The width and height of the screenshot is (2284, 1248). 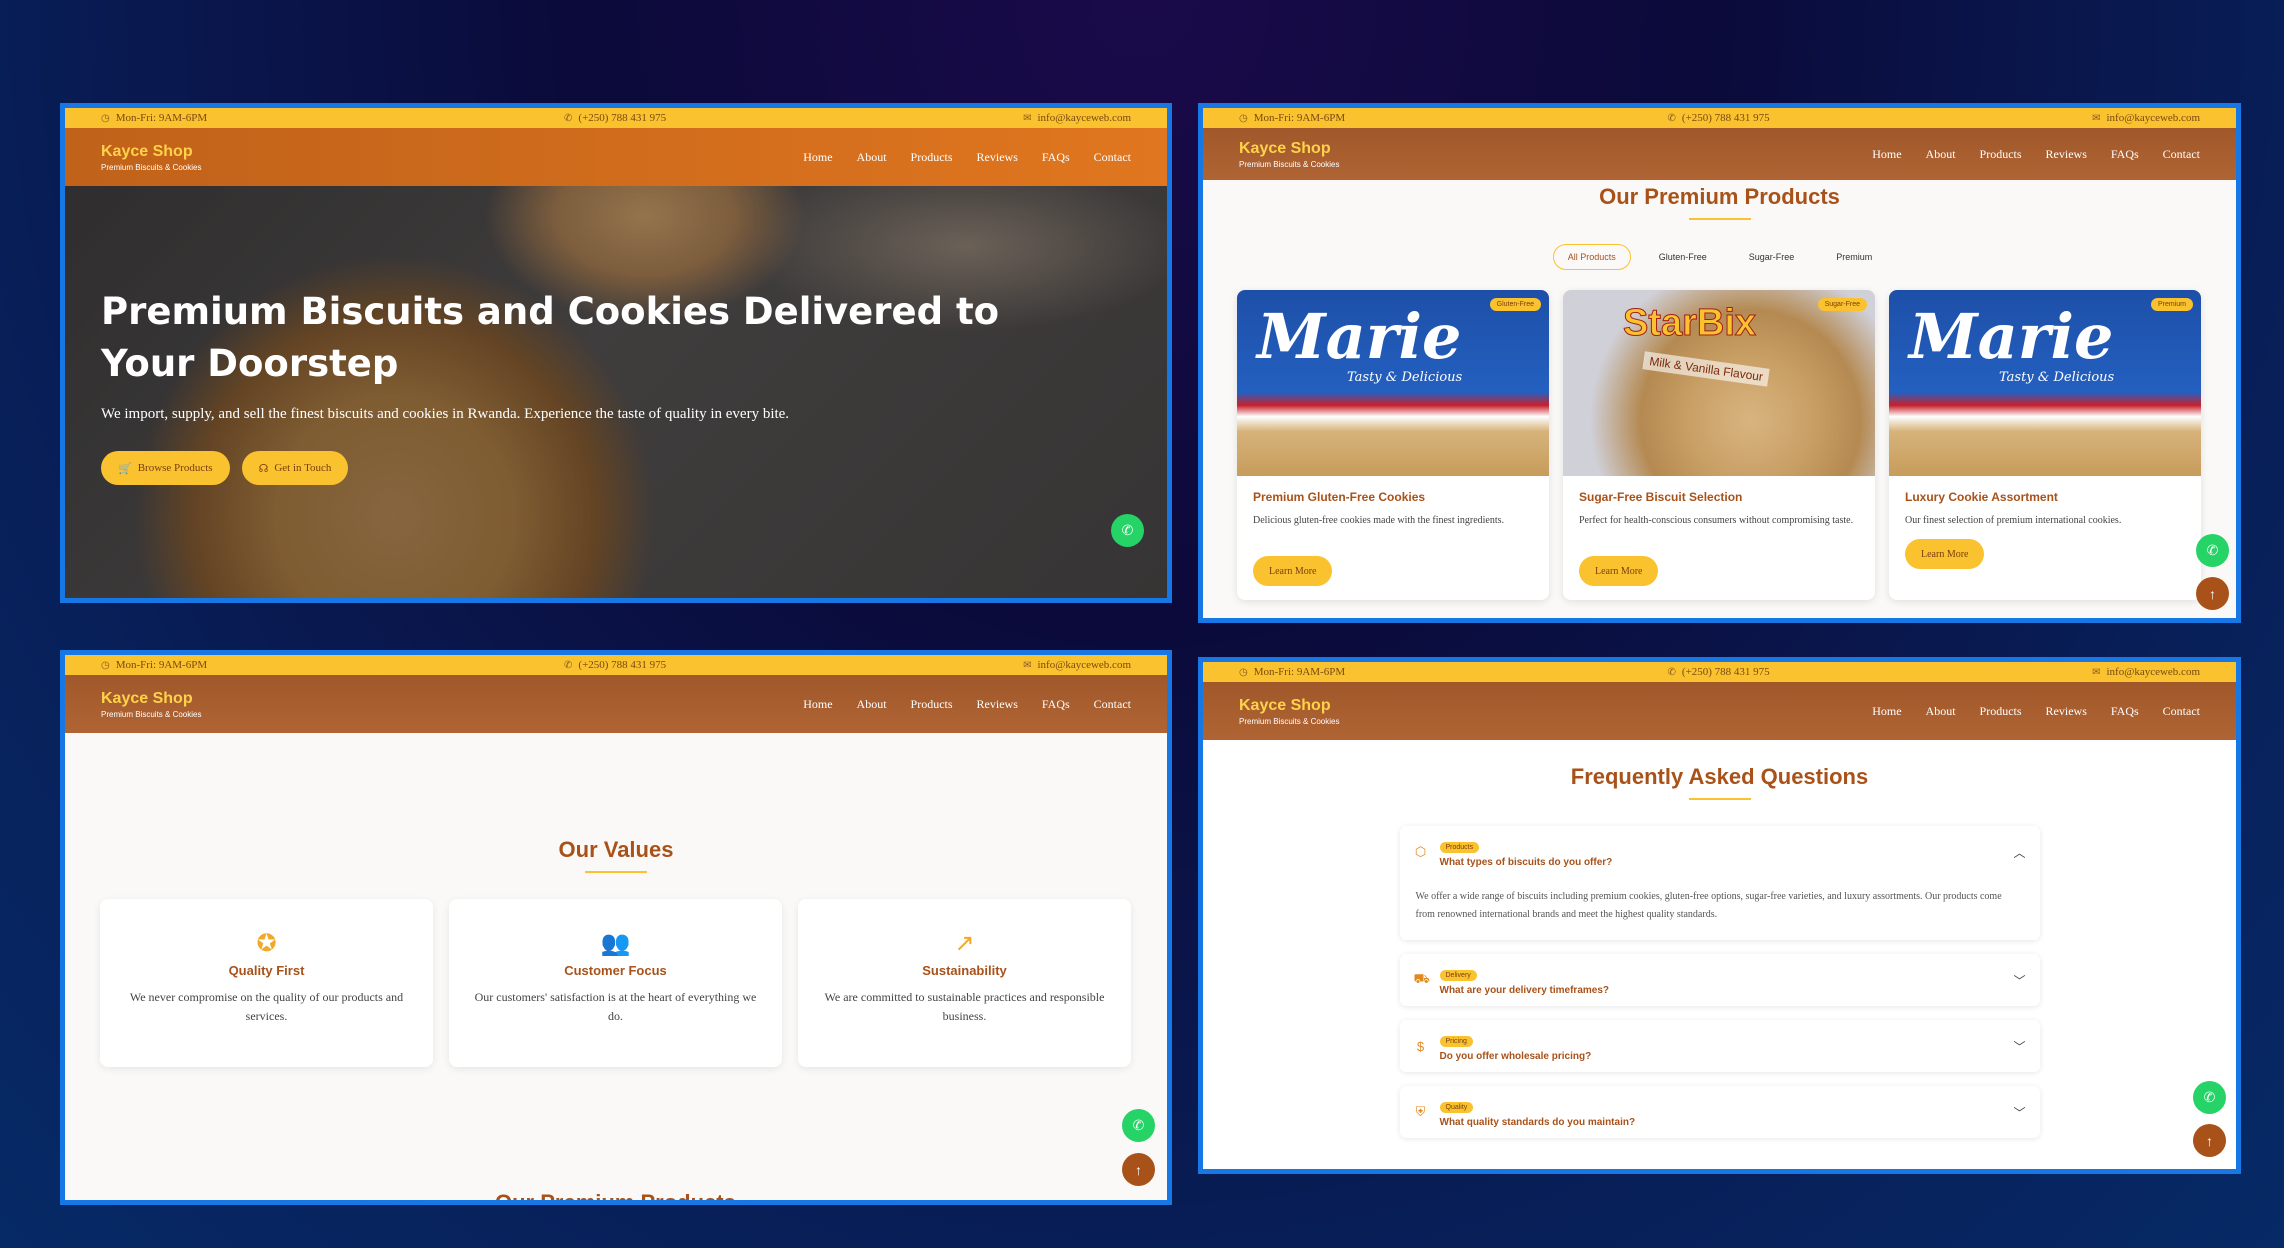 I want to click on product-badge: Gluten-Free, so click(x=1515, y=304).